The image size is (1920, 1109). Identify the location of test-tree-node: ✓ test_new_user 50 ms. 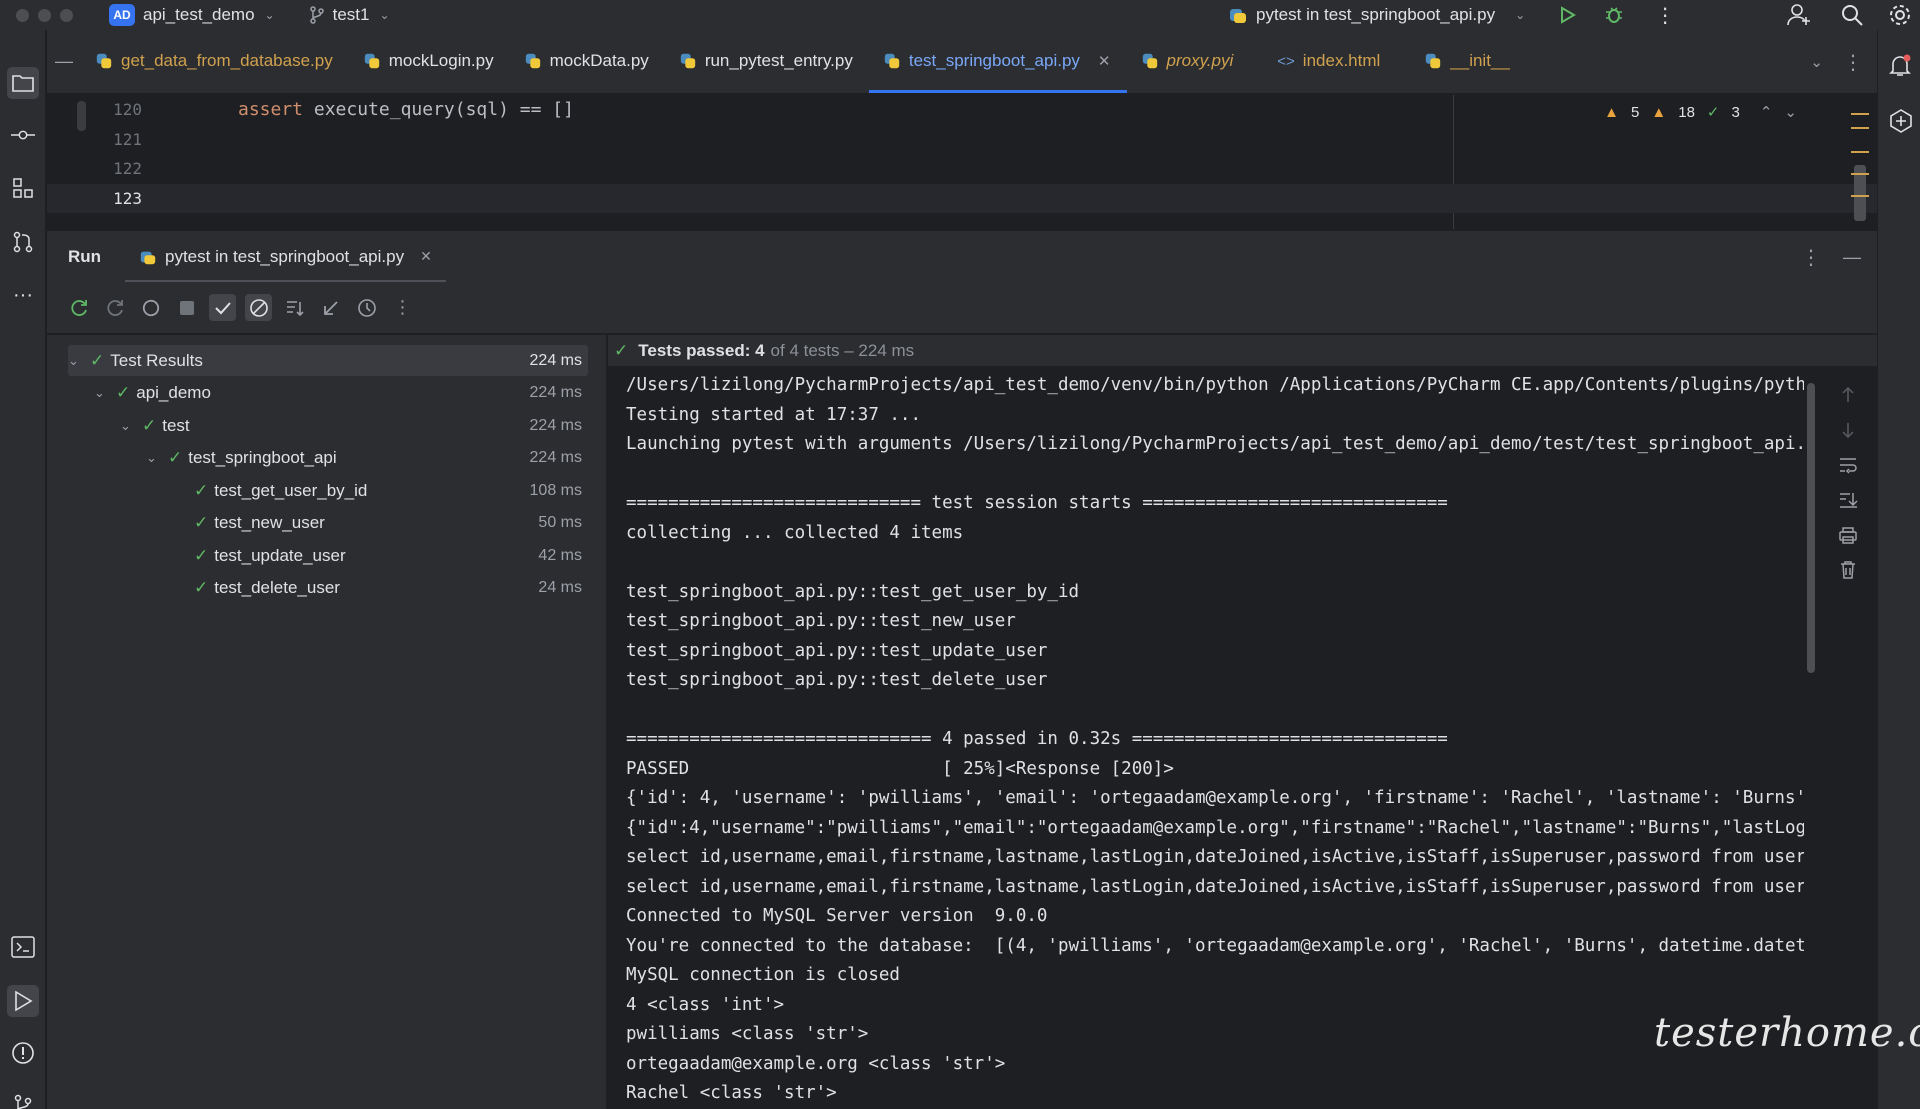
(328, 523).